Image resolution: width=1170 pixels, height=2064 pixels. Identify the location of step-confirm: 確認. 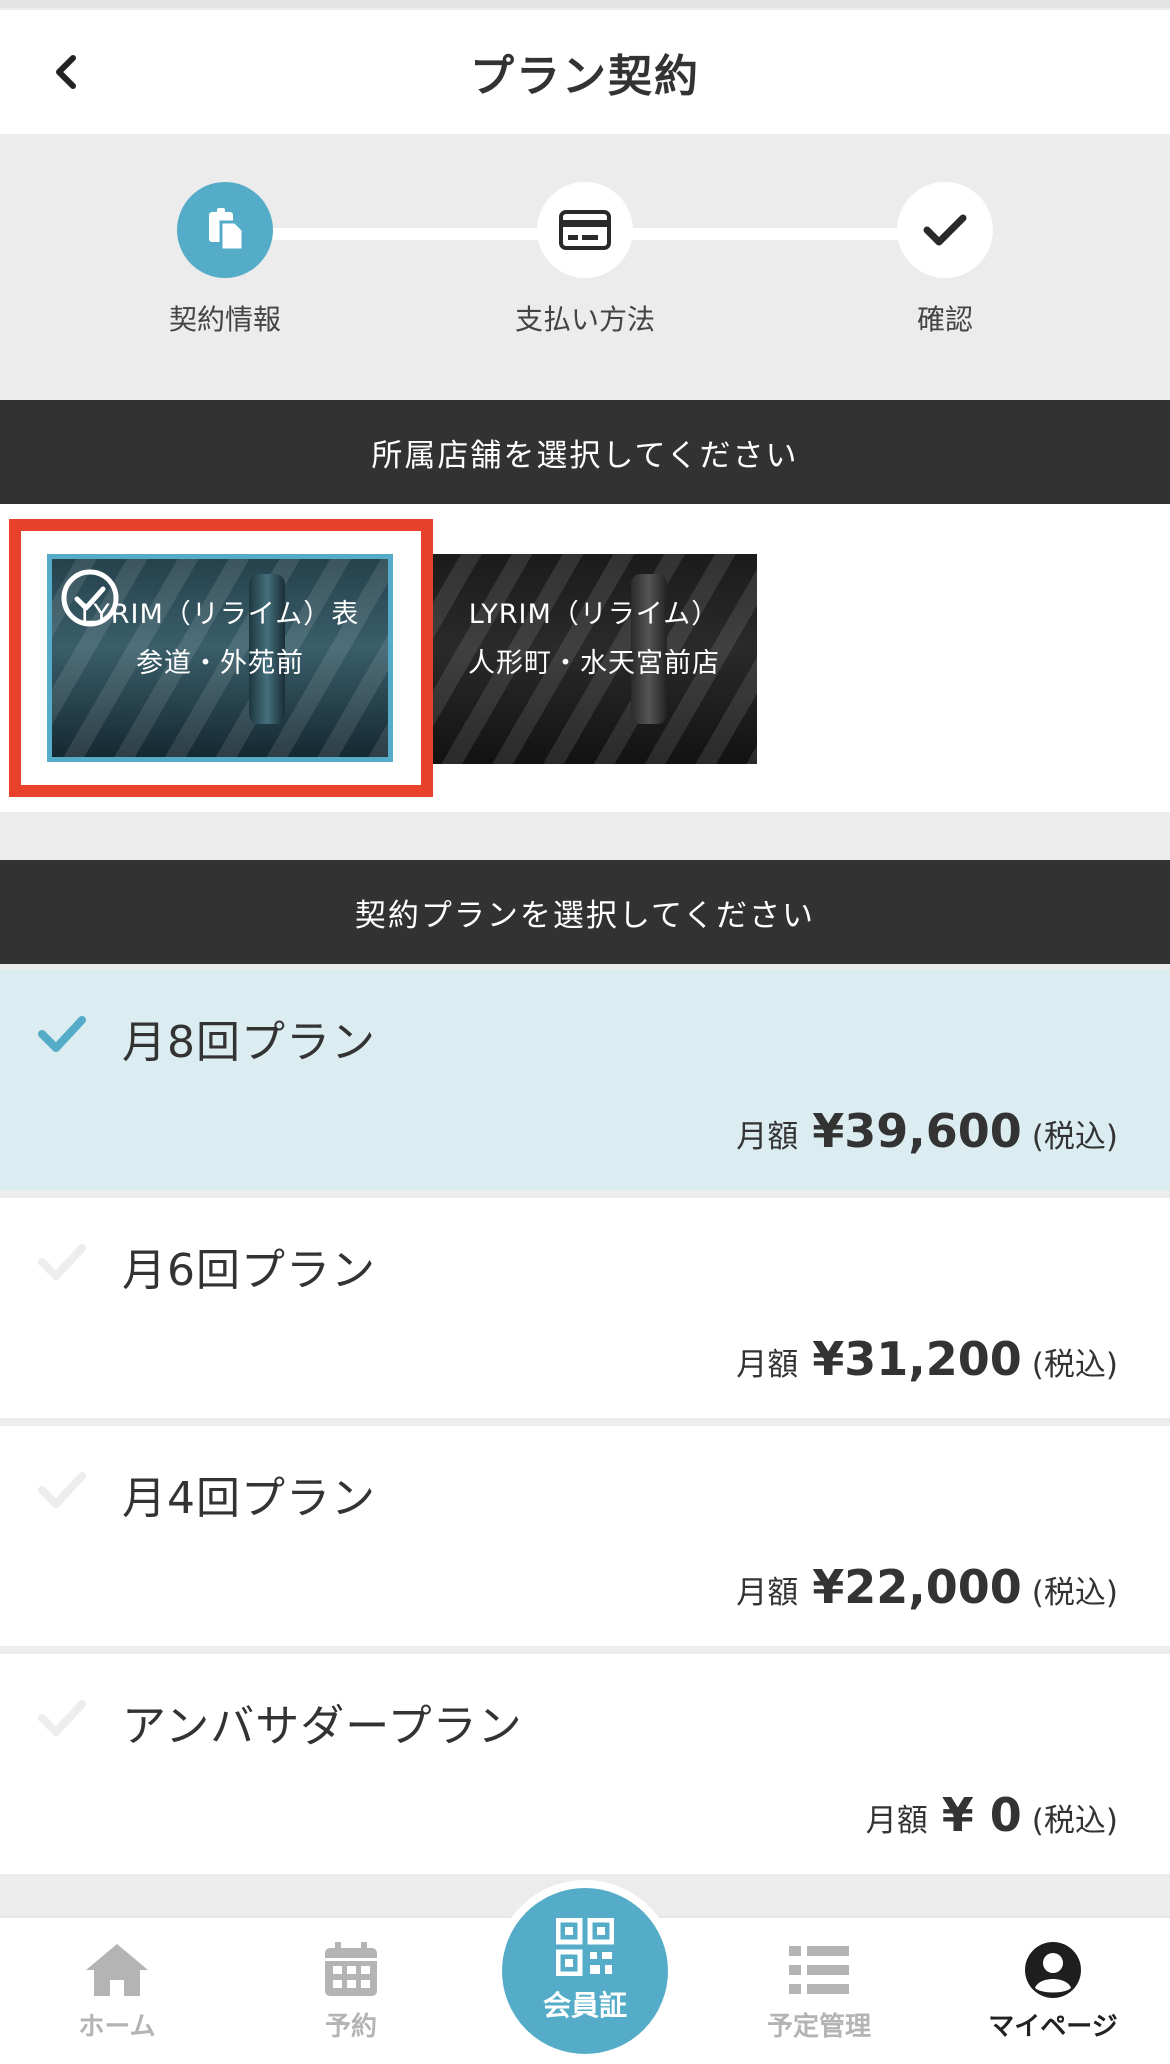
(945, 260).